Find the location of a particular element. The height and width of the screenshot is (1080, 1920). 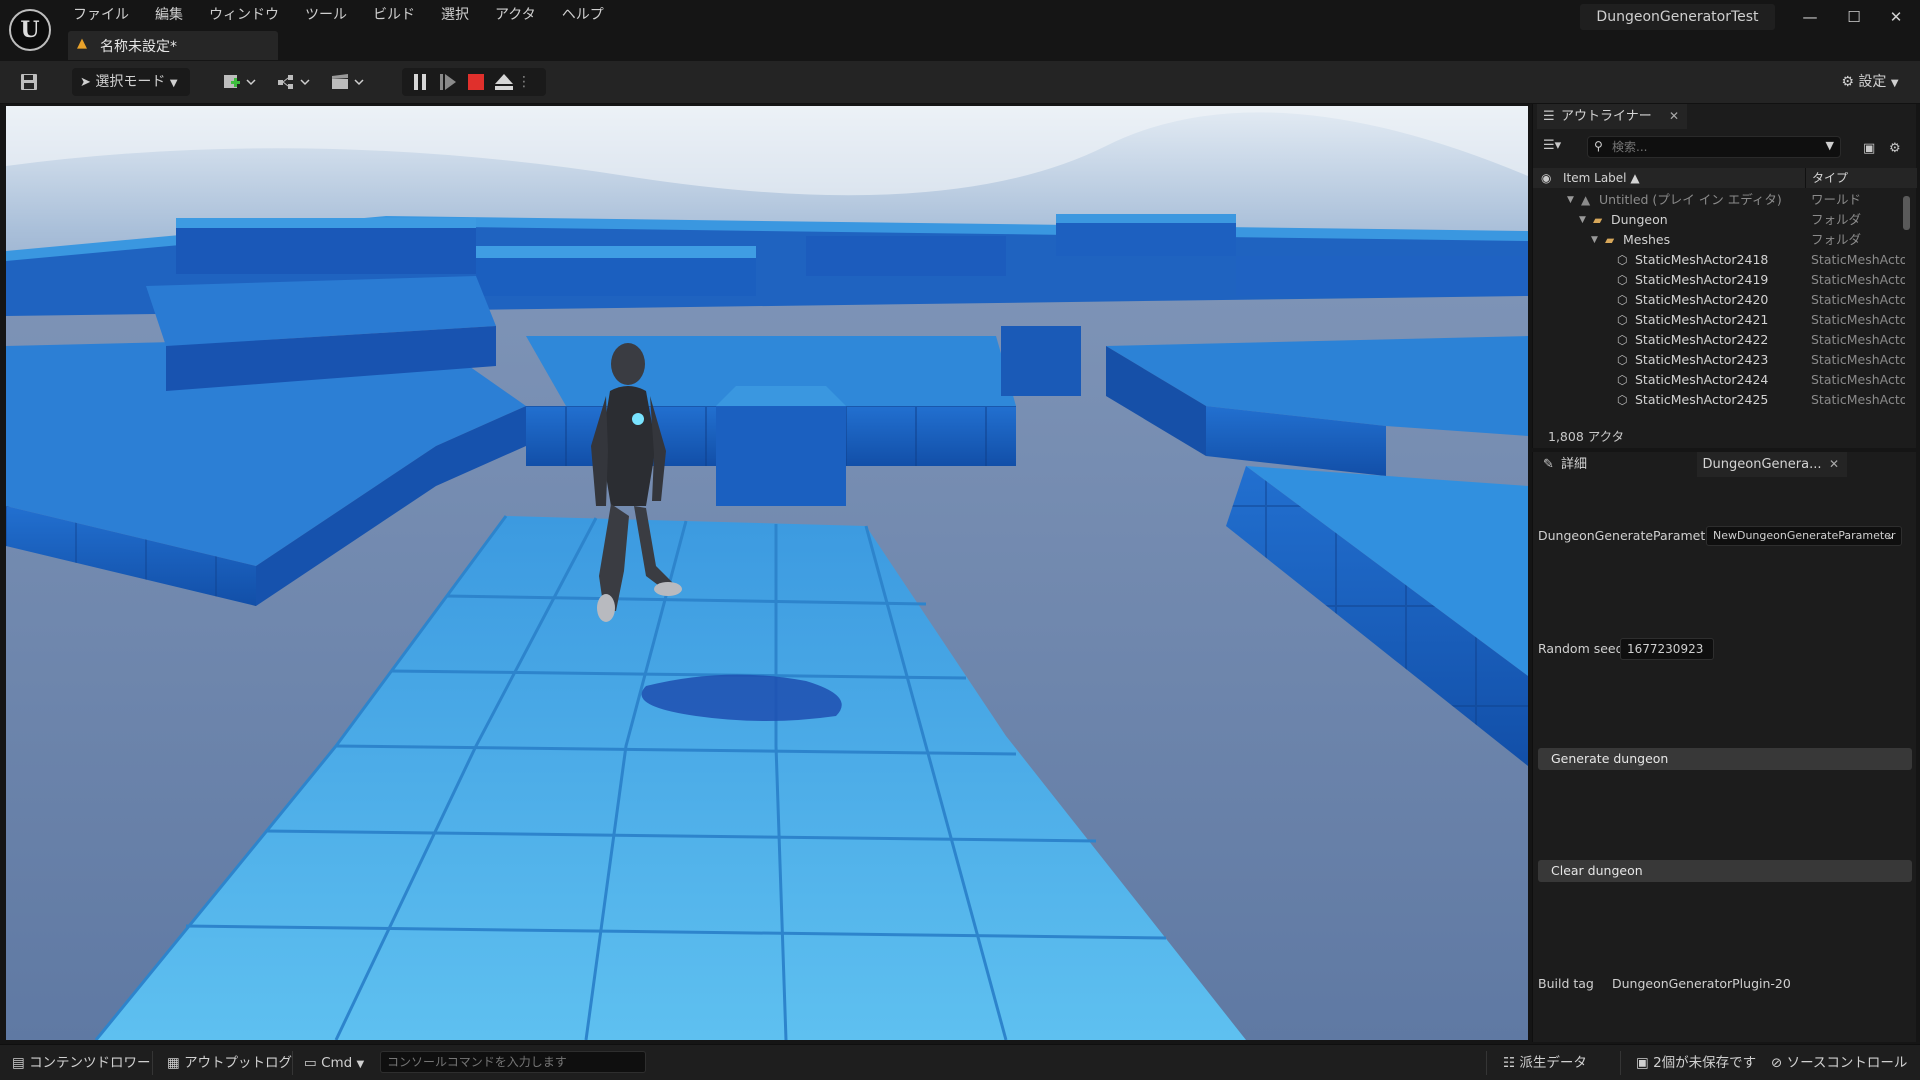

console-icon: ▭ is located at coordinates (310, 1063).